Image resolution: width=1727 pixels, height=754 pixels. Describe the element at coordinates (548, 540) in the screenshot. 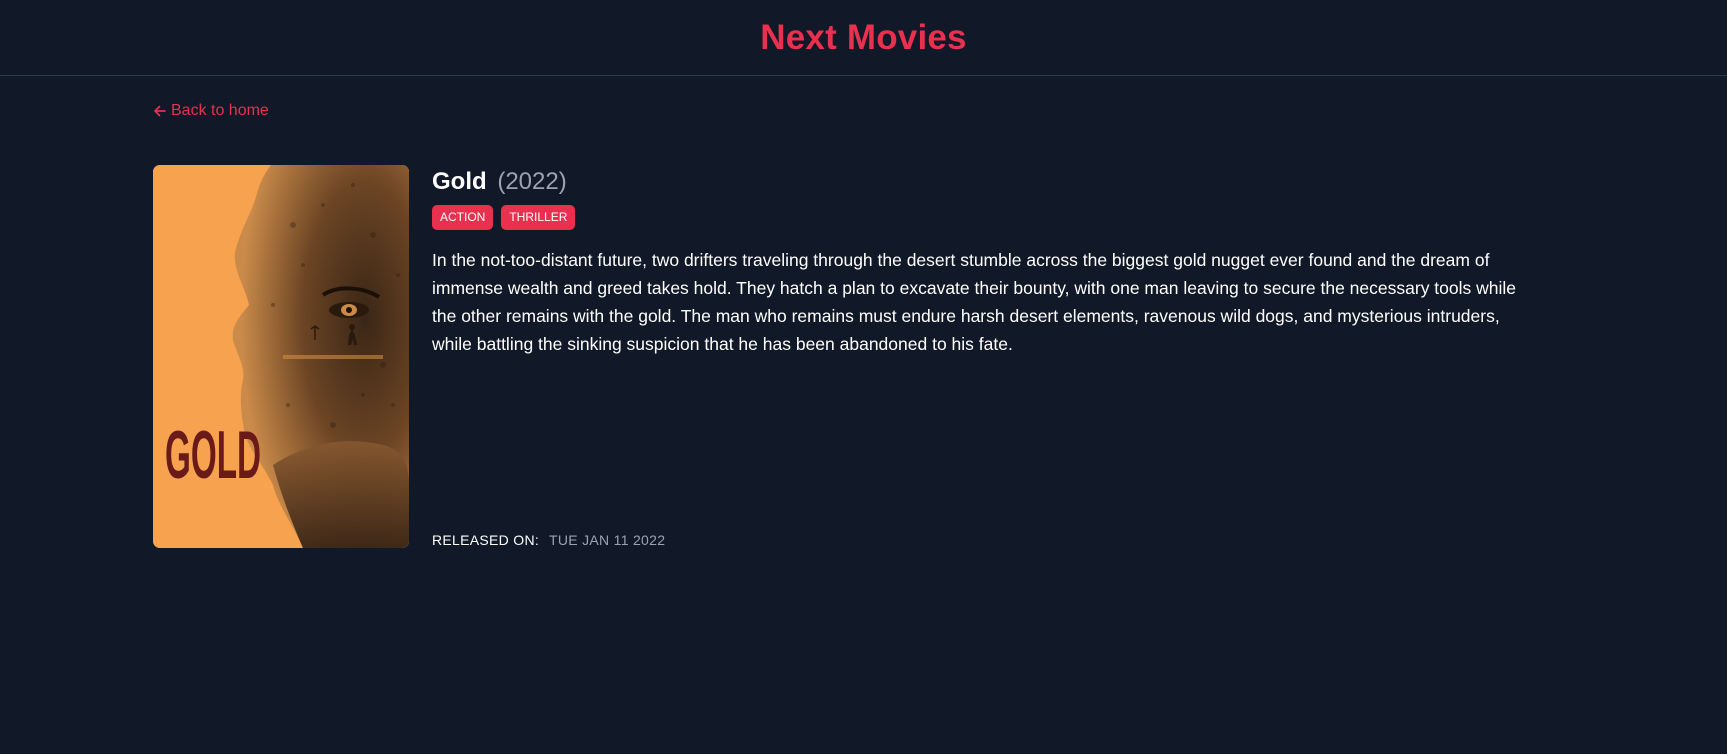

I see `release-date: RELEASED ON: TUE JAN 11 2022` at that location.